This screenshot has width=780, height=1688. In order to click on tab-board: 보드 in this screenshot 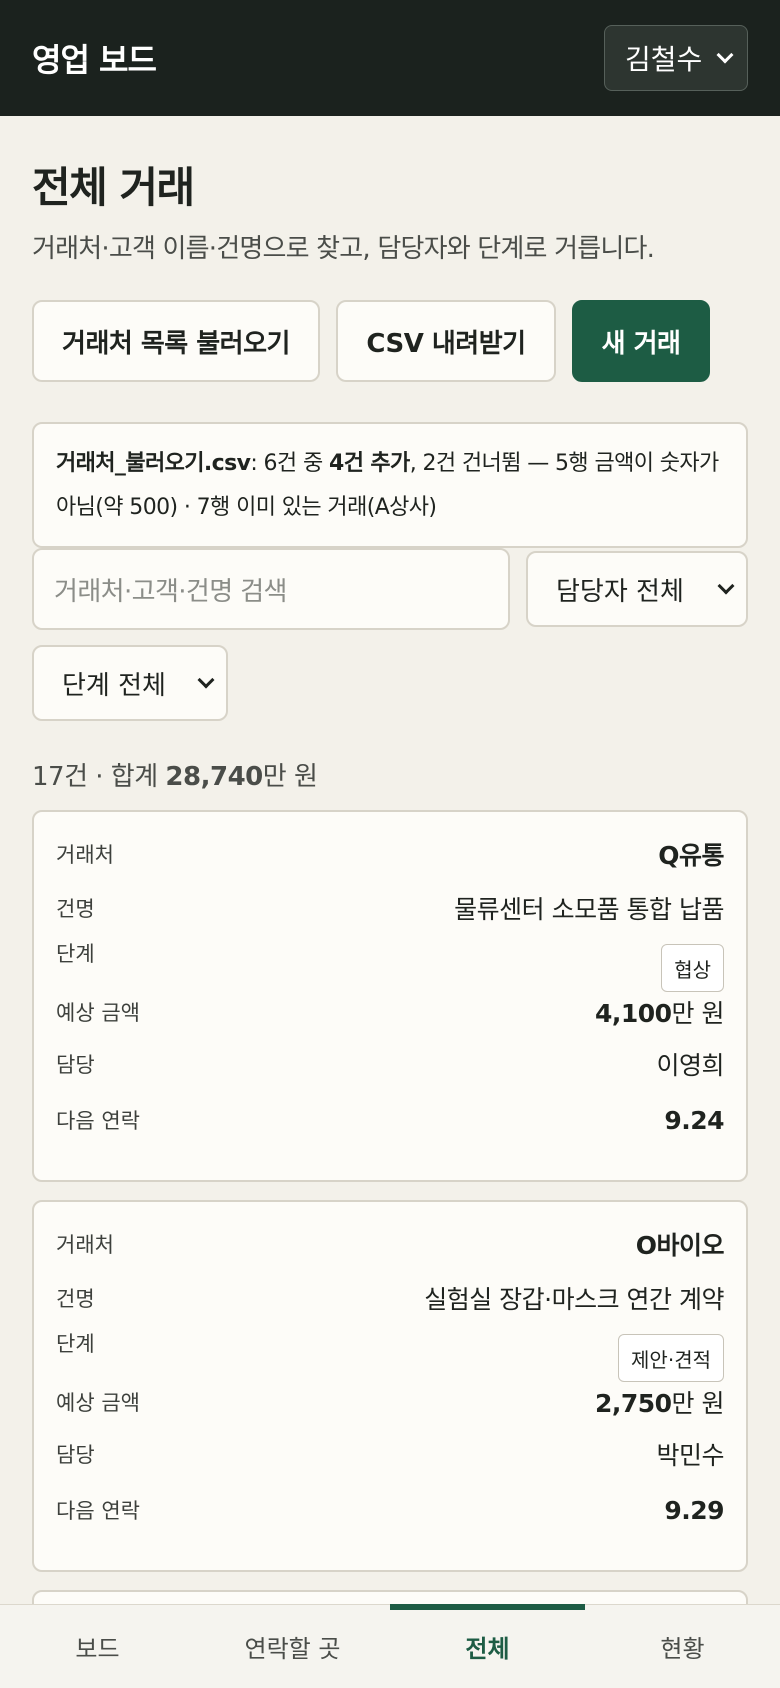, I will do `click(97, 1646)`.